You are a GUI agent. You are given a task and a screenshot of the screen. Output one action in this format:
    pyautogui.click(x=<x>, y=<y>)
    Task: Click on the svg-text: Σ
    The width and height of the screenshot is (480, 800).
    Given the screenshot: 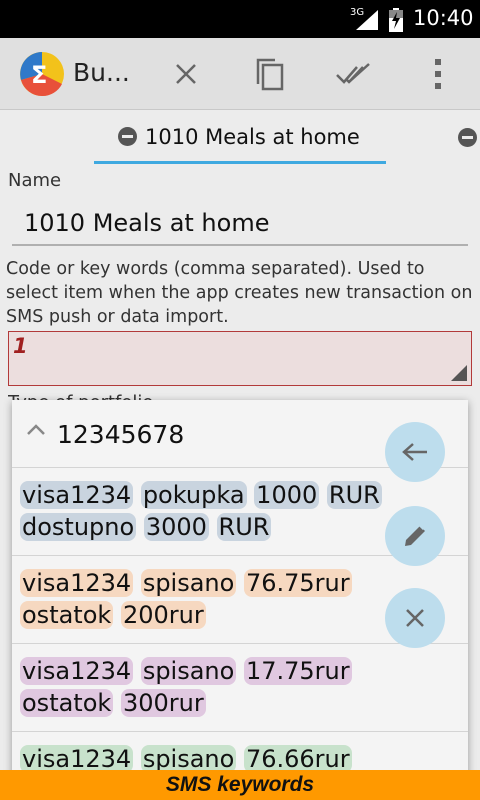 What is the action you would take?
    pyautogui.click(x=39, y=75)
    